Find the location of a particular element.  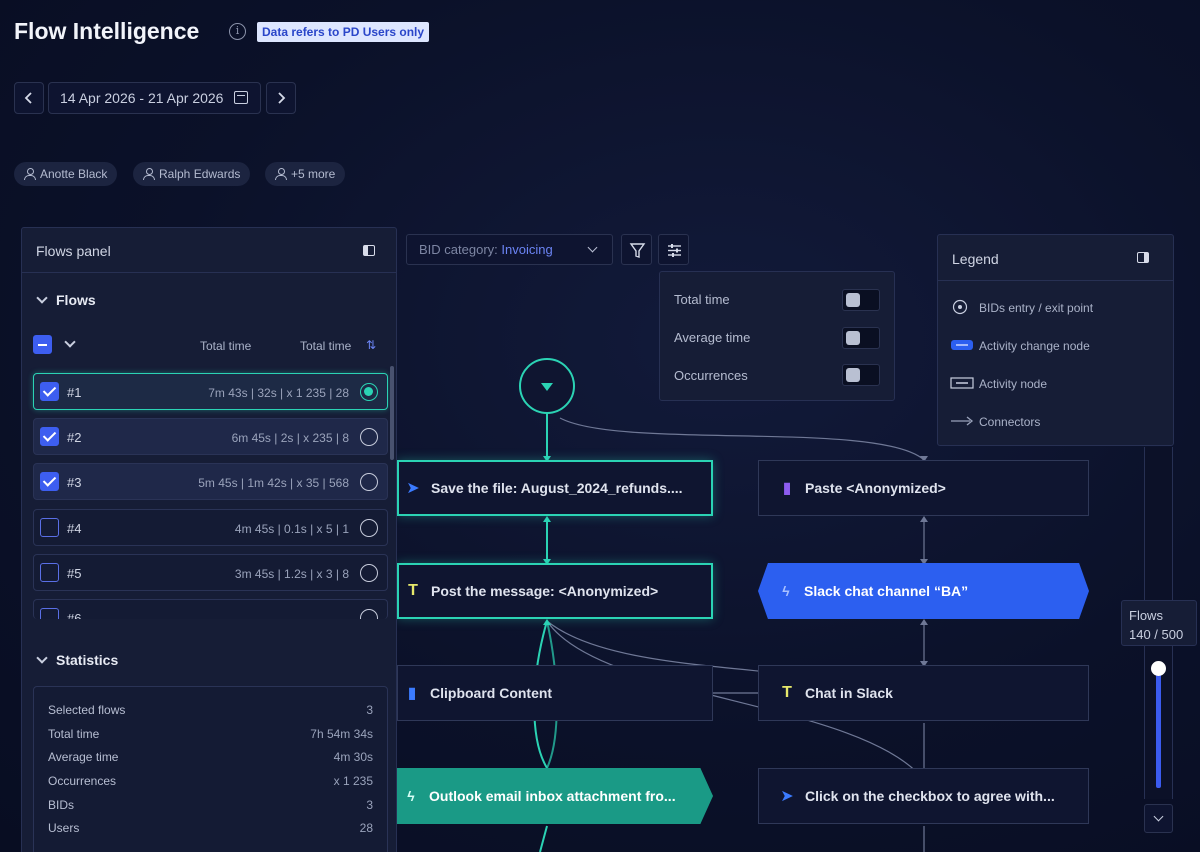

activity-node-paste: ▮ Paste <Anonymized> is located at coordinates (923, 488).